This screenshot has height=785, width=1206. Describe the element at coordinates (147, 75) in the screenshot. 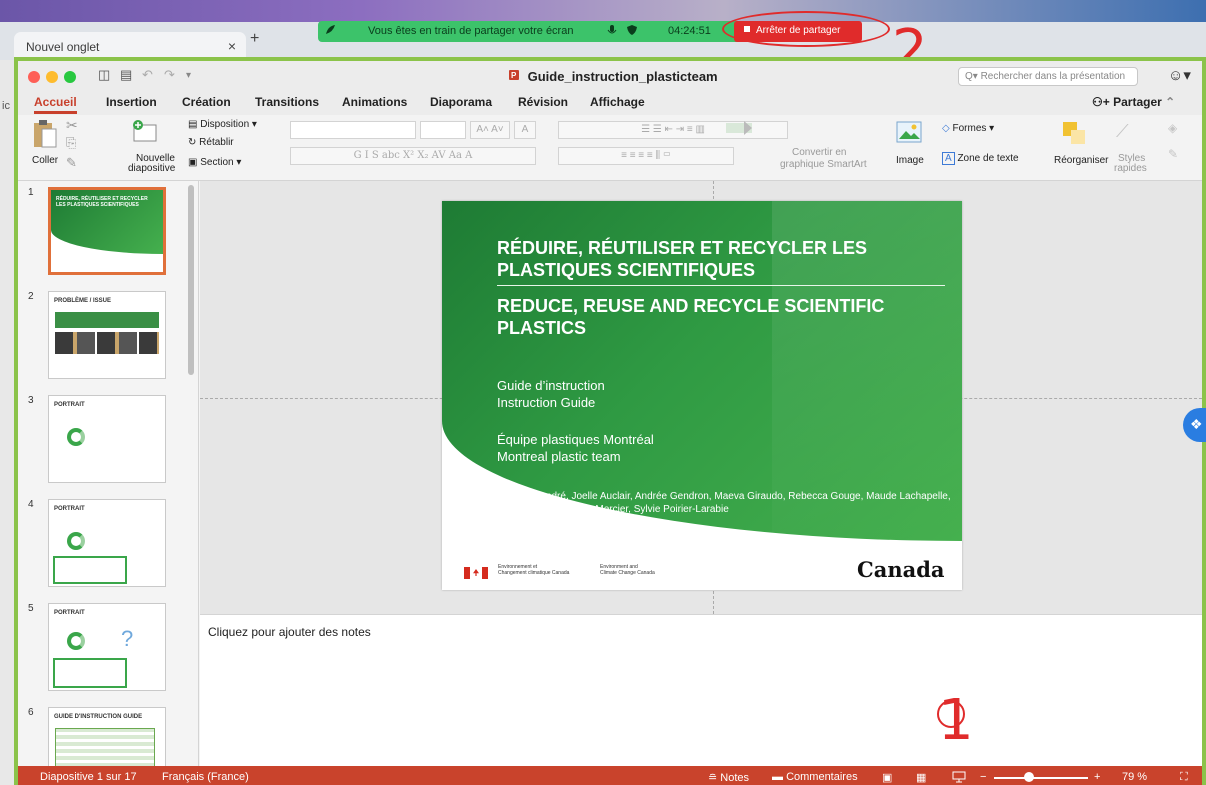

I see `undo-icon: ↶` at that location.